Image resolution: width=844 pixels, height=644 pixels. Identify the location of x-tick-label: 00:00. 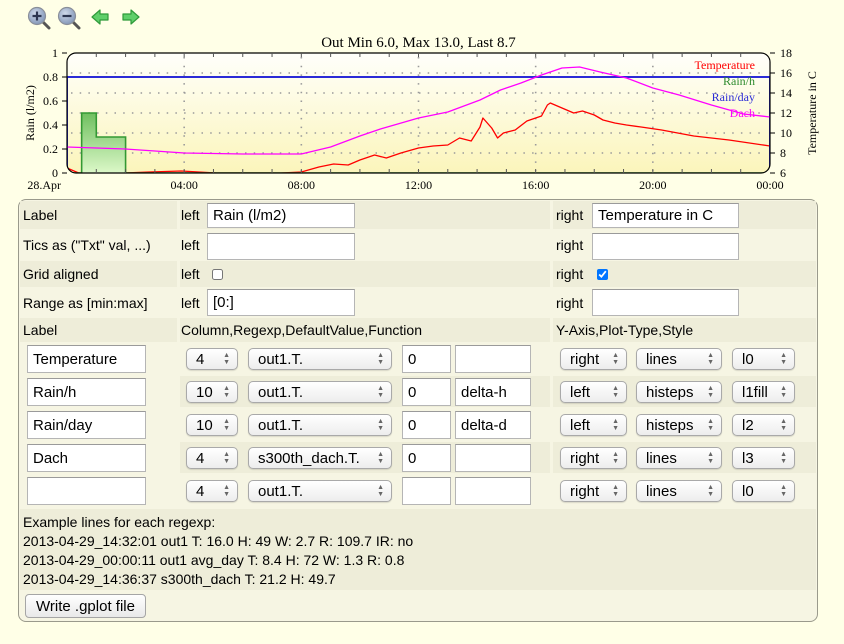
(769, 185).